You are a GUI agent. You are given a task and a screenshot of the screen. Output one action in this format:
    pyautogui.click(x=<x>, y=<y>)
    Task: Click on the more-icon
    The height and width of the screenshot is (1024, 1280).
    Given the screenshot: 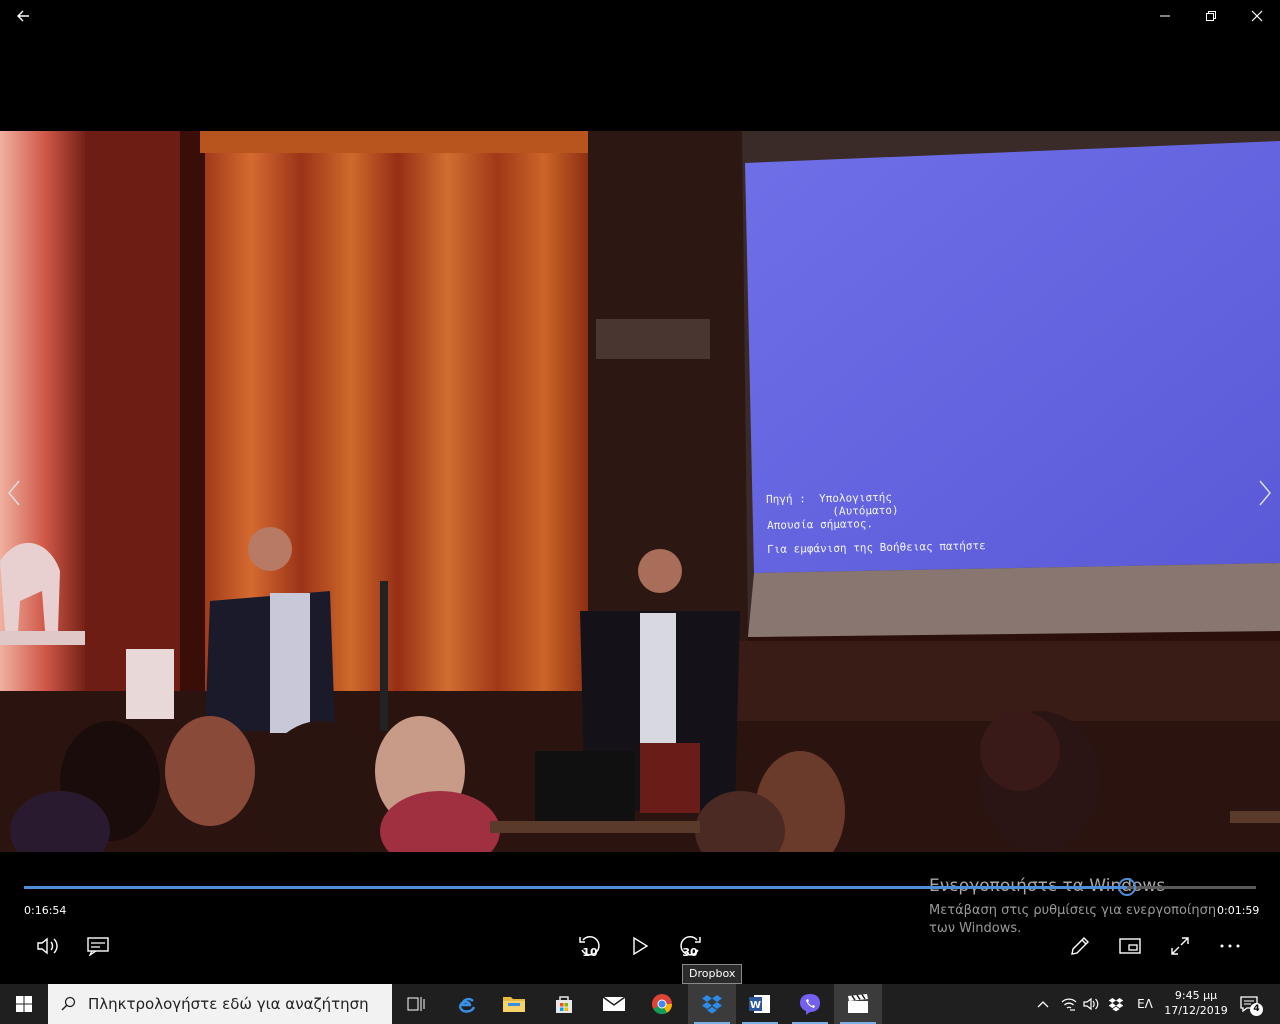 What is the action you would take?
    pyautogui.click(x=1230, y=946)
    